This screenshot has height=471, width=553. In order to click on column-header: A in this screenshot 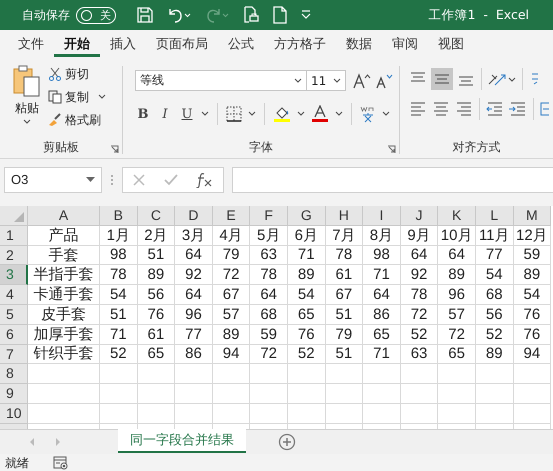, I will do `click(64, 216)`.